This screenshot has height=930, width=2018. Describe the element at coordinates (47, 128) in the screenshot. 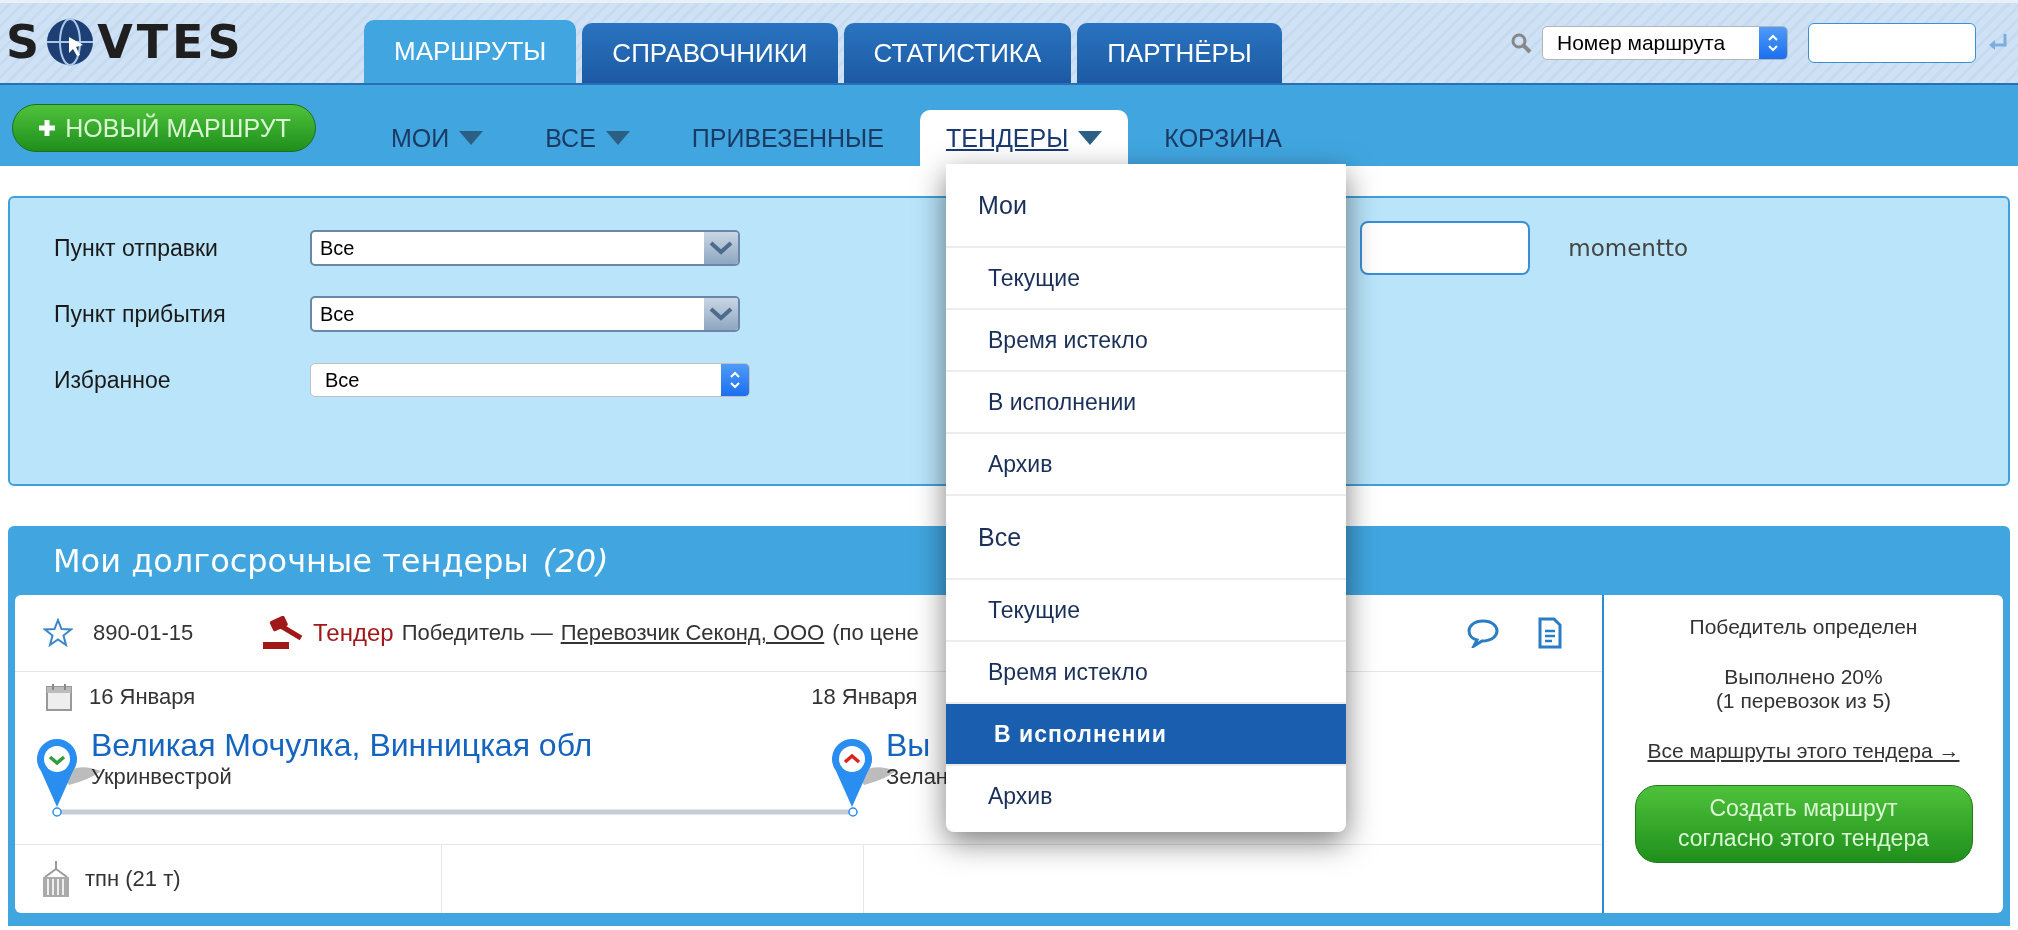

I see `plus-icon` at that location.